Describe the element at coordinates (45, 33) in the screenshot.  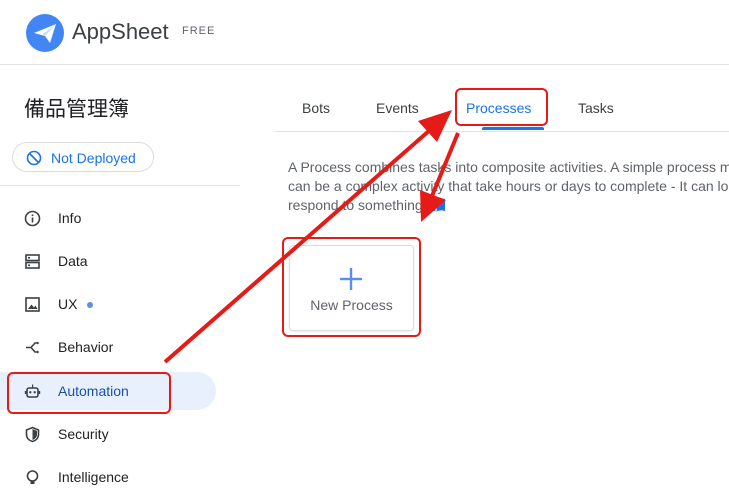
I see `paper-plane-logo` at that location.